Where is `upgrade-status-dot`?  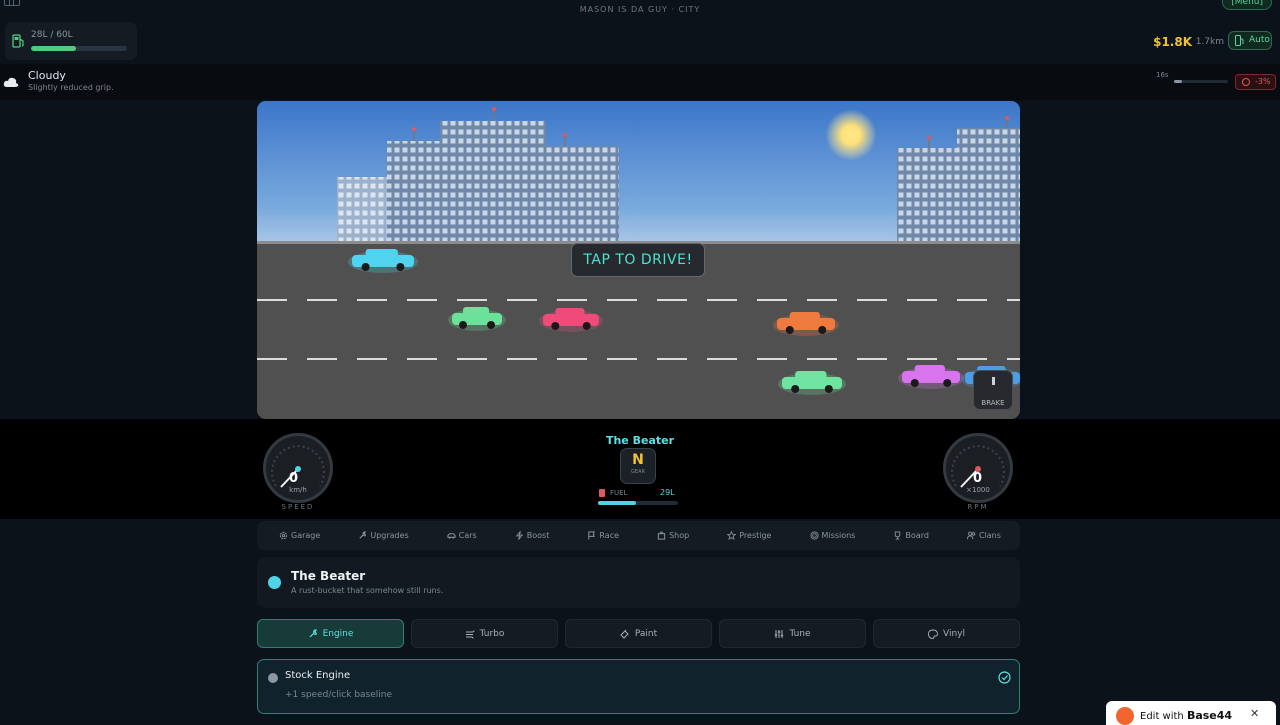
upgrade-status-dot is located at coordinates (273, 678).